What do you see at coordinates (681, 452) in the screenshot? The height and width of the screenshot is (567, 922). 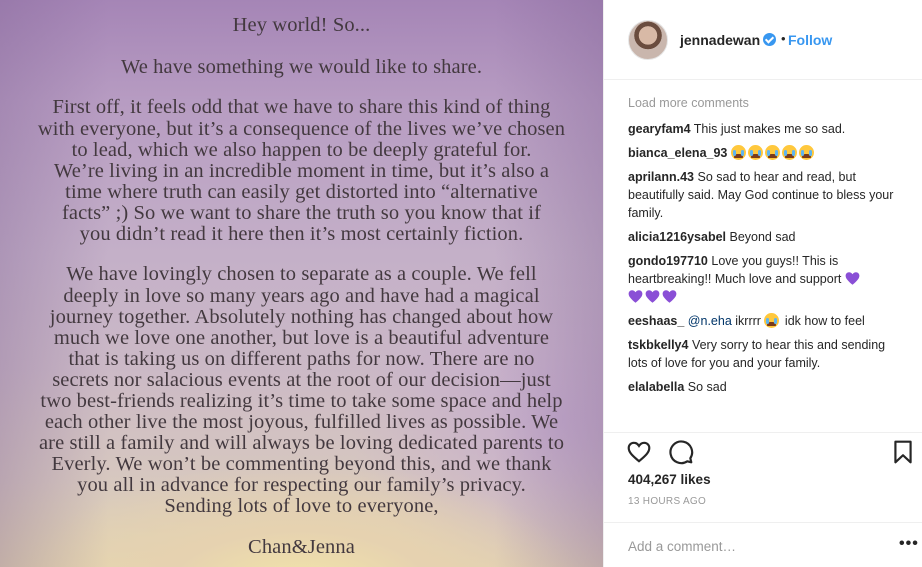 I see `speech-bubble-icon` at bounding box center [681, 452].